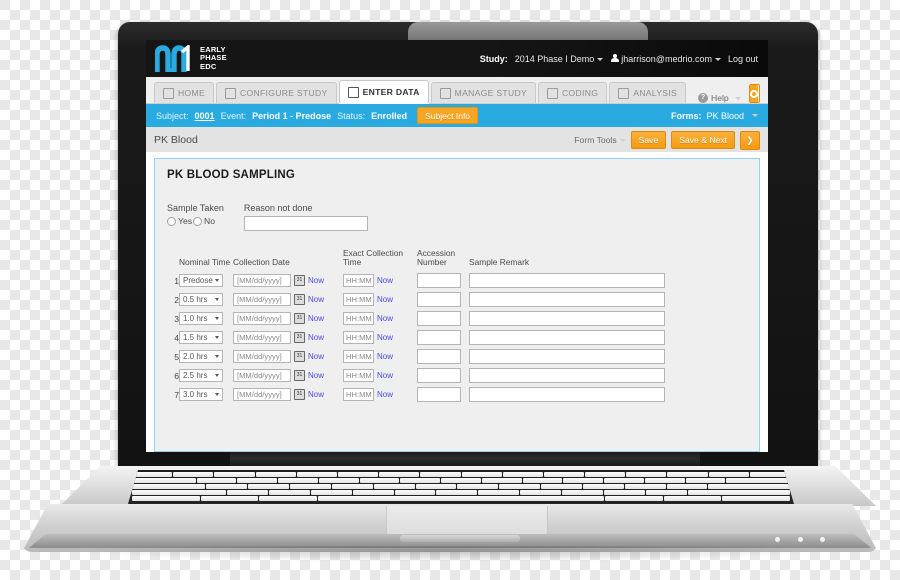 The width and height of the screenshot is (900, 580). Describe the element at coordinates (201, 395) in the screenshot. I see `nominal-time-select: 3.0 hrs` at that location.